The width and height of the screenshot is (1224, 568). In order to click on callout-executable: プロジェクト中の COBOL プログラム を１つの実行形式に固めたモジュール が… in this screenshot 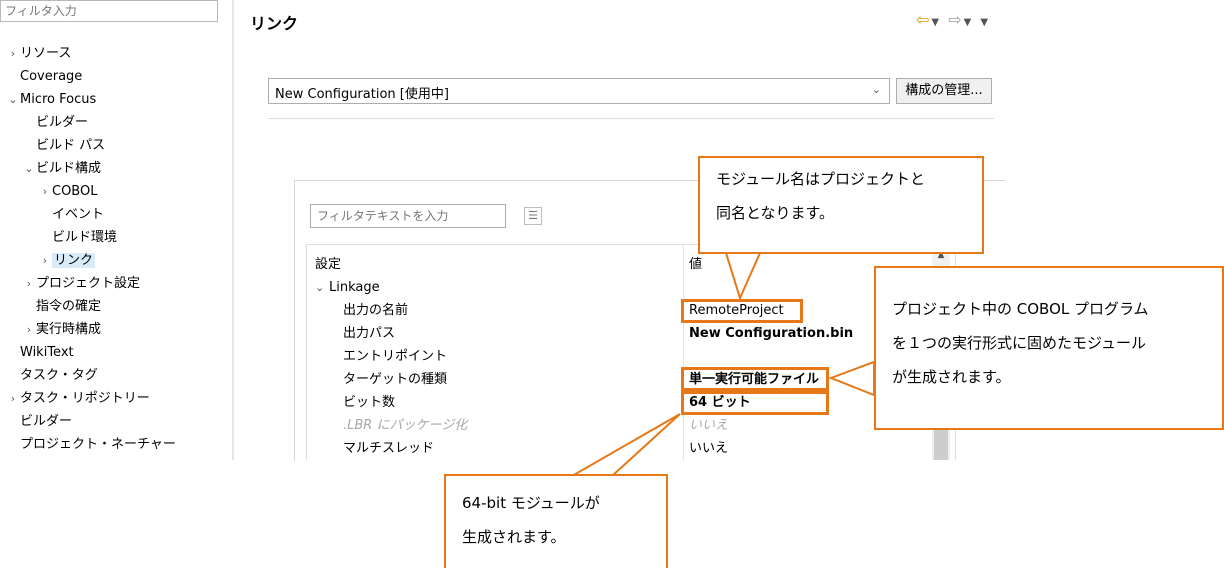, I will do `click(1049, 348)`.